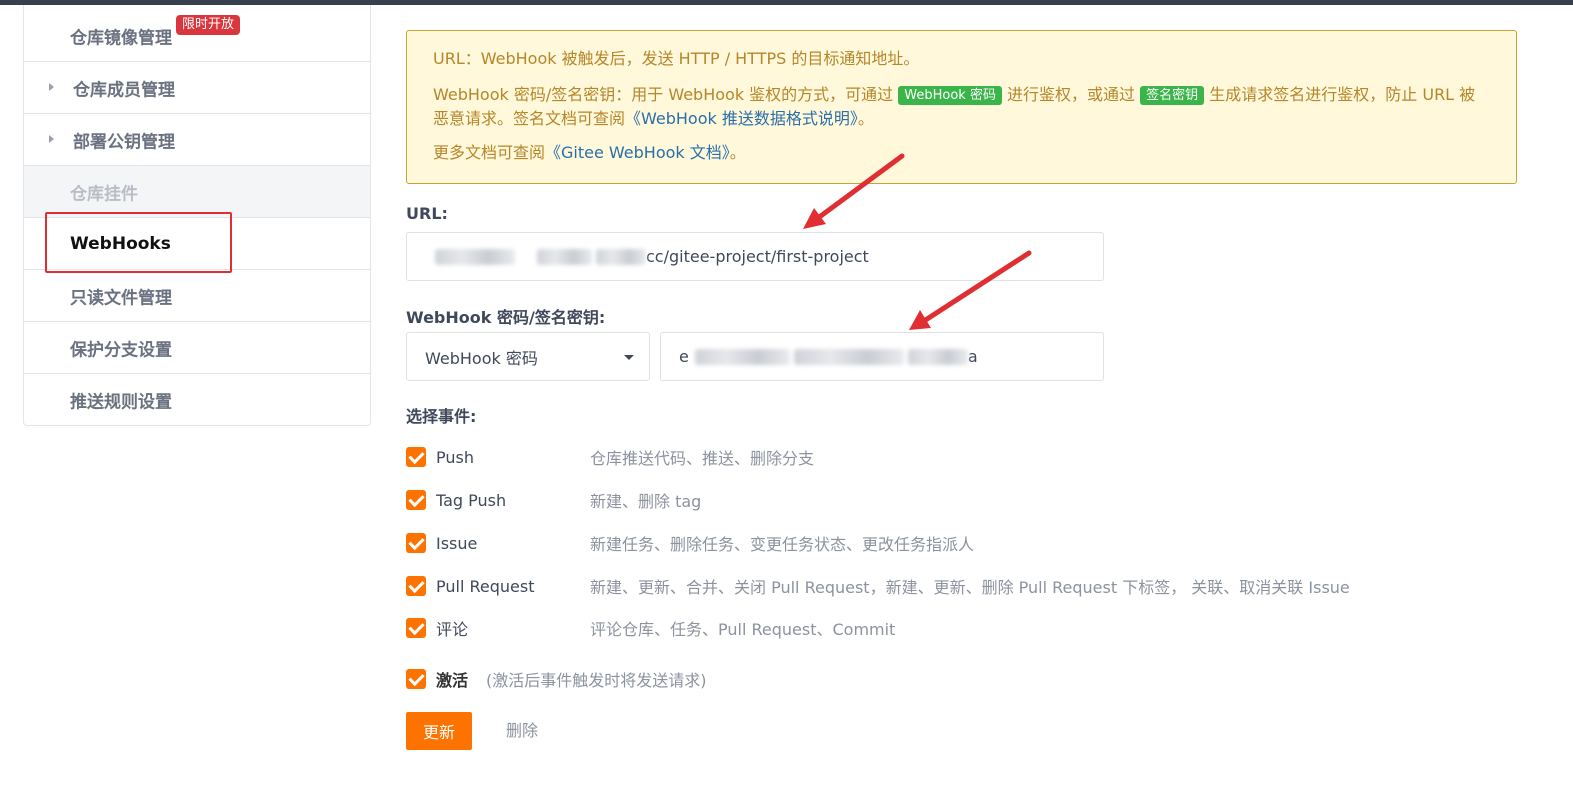 The image size is (1573, 789). What do you see at coordinates (416, 543) in the screenshot?
I see `issue-checkbox` at bounding box center [416, 543].